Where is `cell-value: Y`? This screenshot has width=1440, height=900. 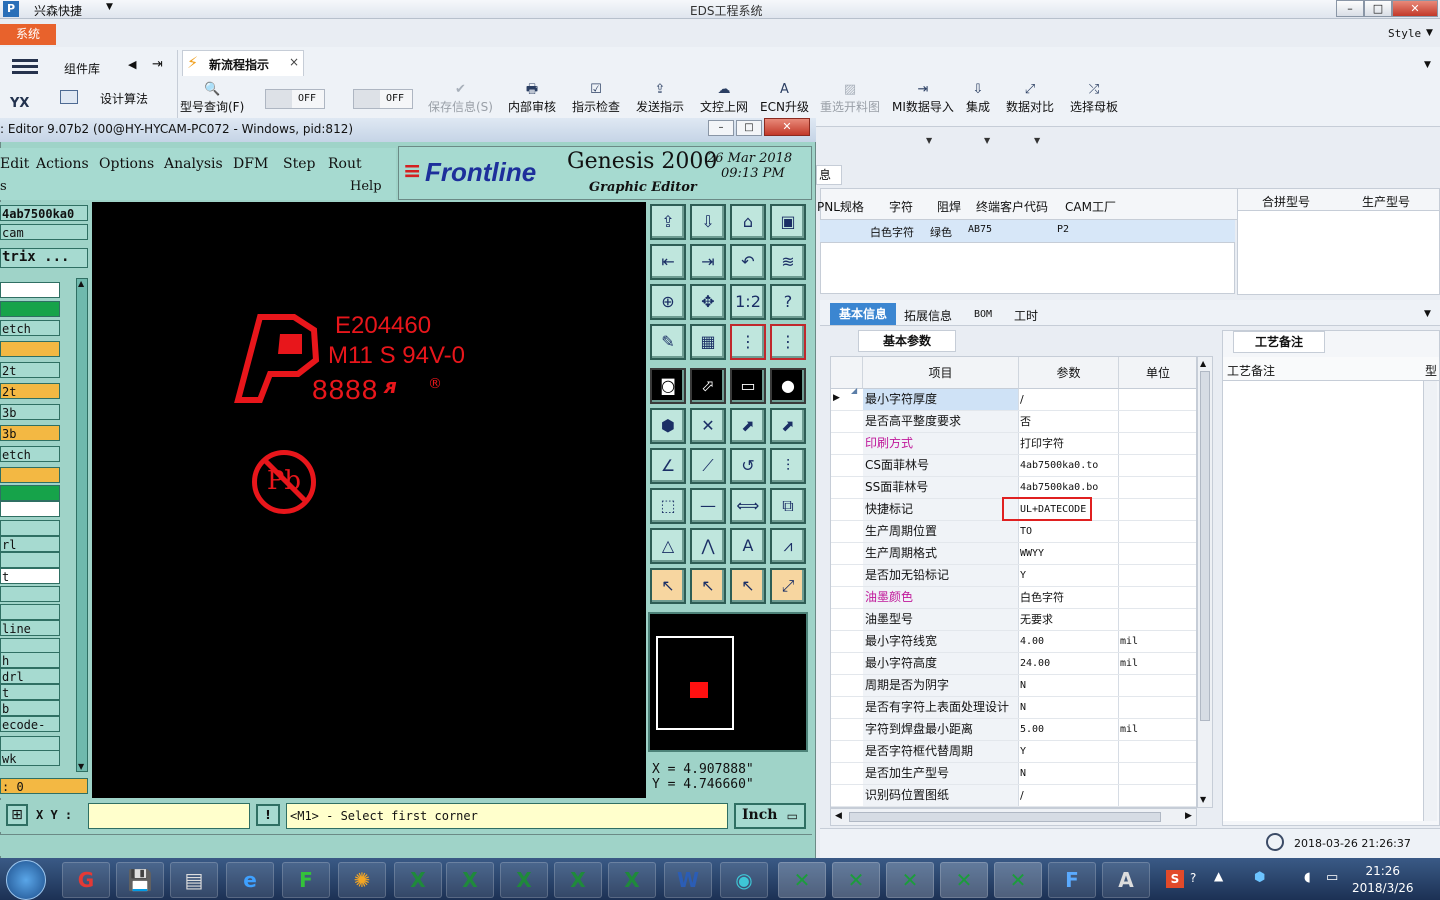 cell-value: Y is located at coordinates (1069, 575).